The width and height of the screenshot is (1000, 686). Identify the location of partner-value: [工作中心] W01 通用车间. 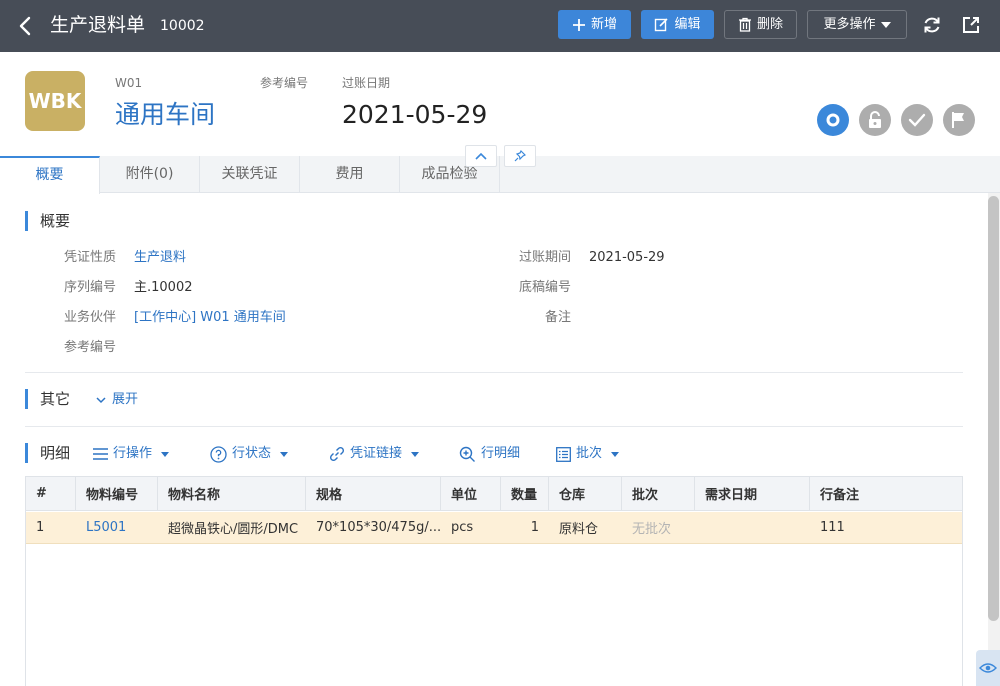
(210, 318).